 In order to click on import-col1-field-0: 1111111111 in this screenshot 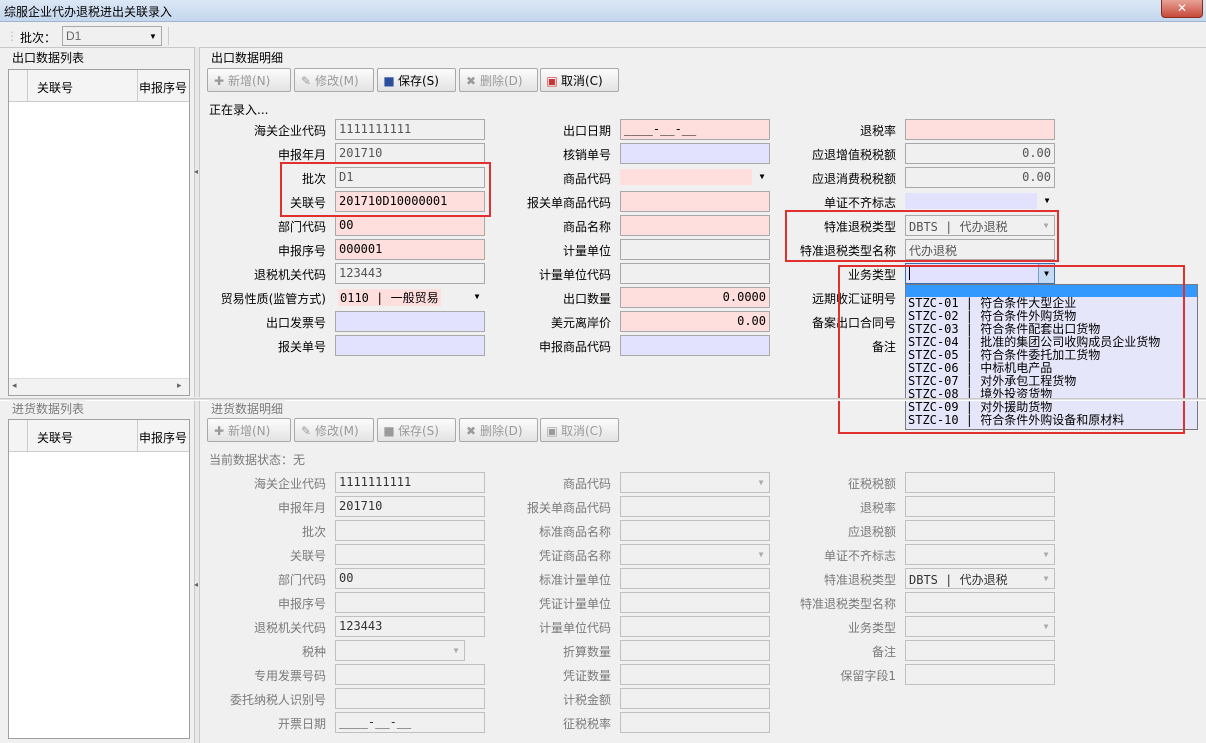, I will do `click(410, 482)`.